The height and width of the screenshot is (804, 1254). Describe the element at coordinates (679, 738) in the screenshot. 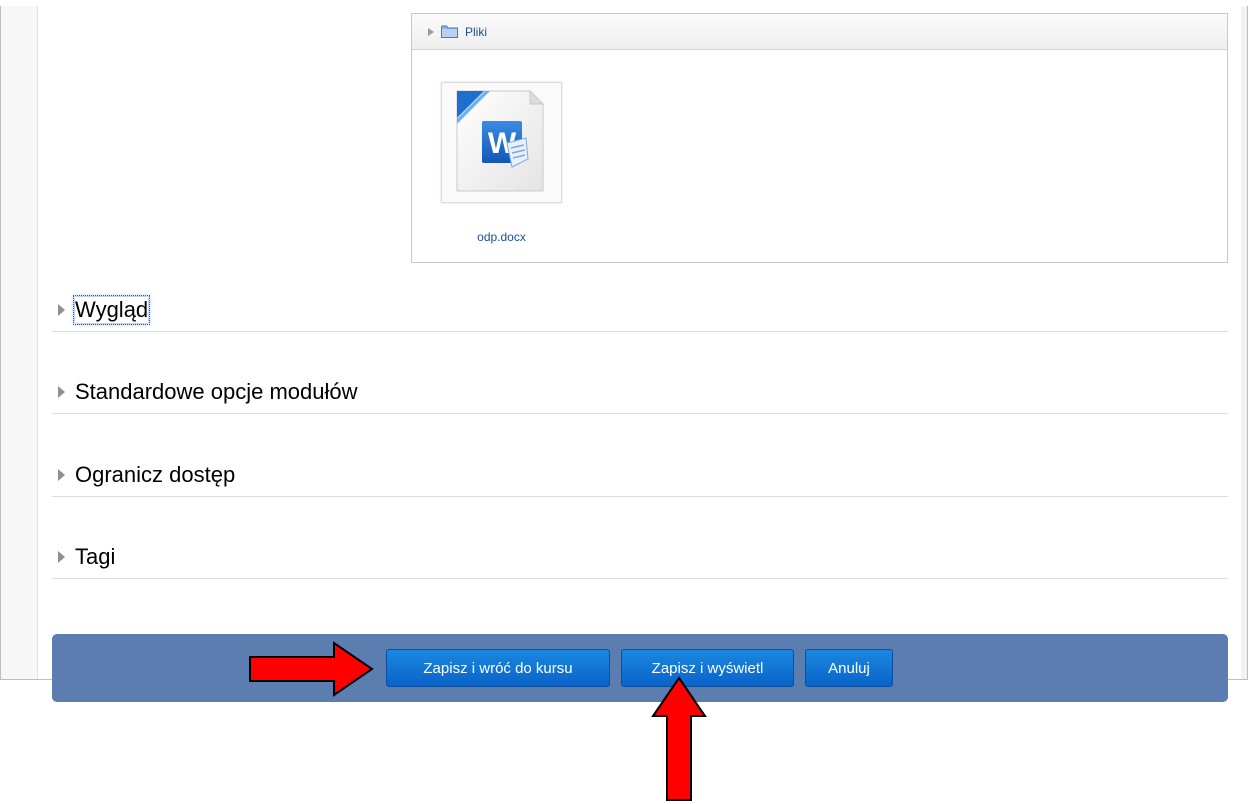

I see `annotation-arrow-up-icon` at that location.